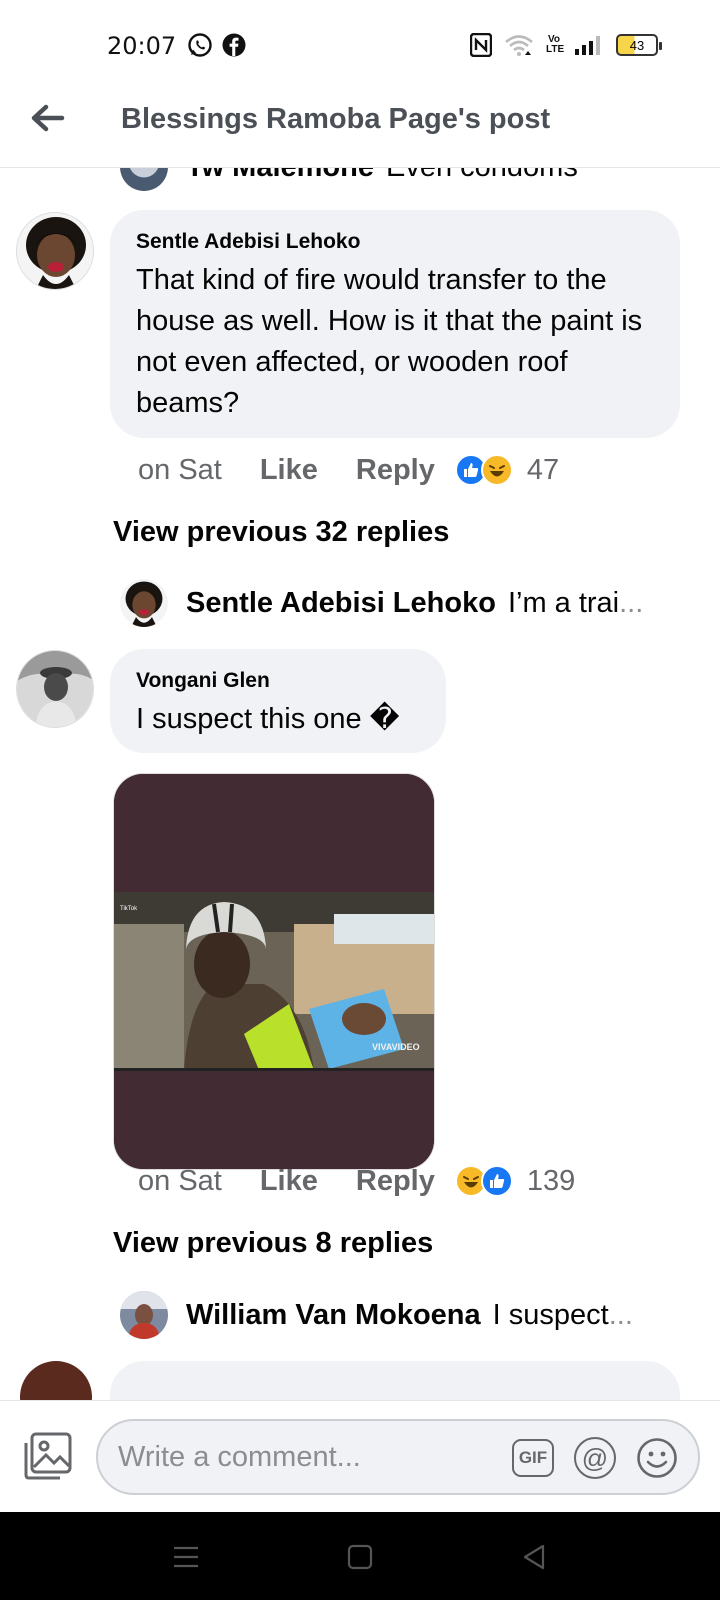  What do you see at coordinates (129, 909) in the screenshot?
I see `tiktok-watermark: TikTok` at bounding box center [129, 909].